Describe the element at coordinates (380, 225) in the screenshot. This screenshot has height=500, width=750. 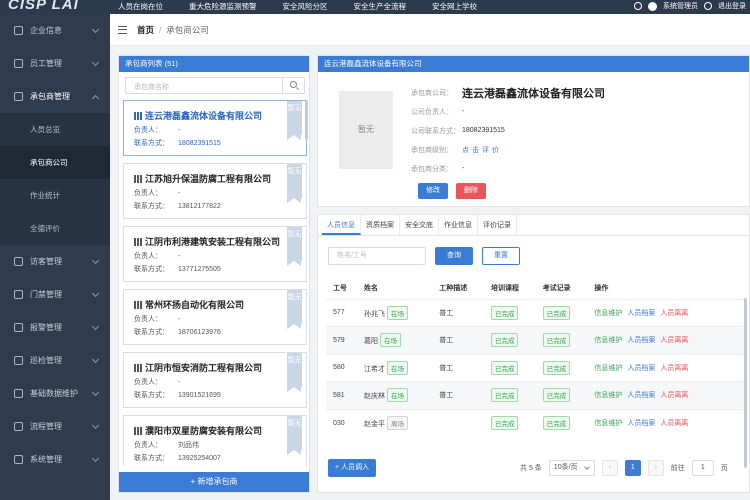
I see `tab-qualification: 资质档案` at that location.